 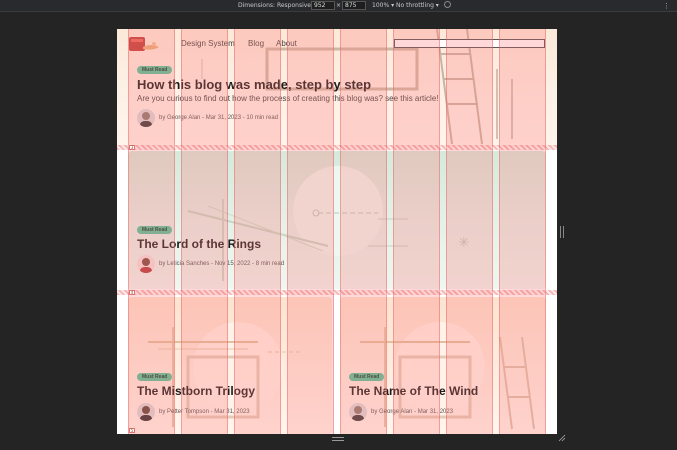 What do you see at coordinates (199, 244) in the screenshot?
I see `post-title: The Lord of the Rings` at bounding box center [199, 244].